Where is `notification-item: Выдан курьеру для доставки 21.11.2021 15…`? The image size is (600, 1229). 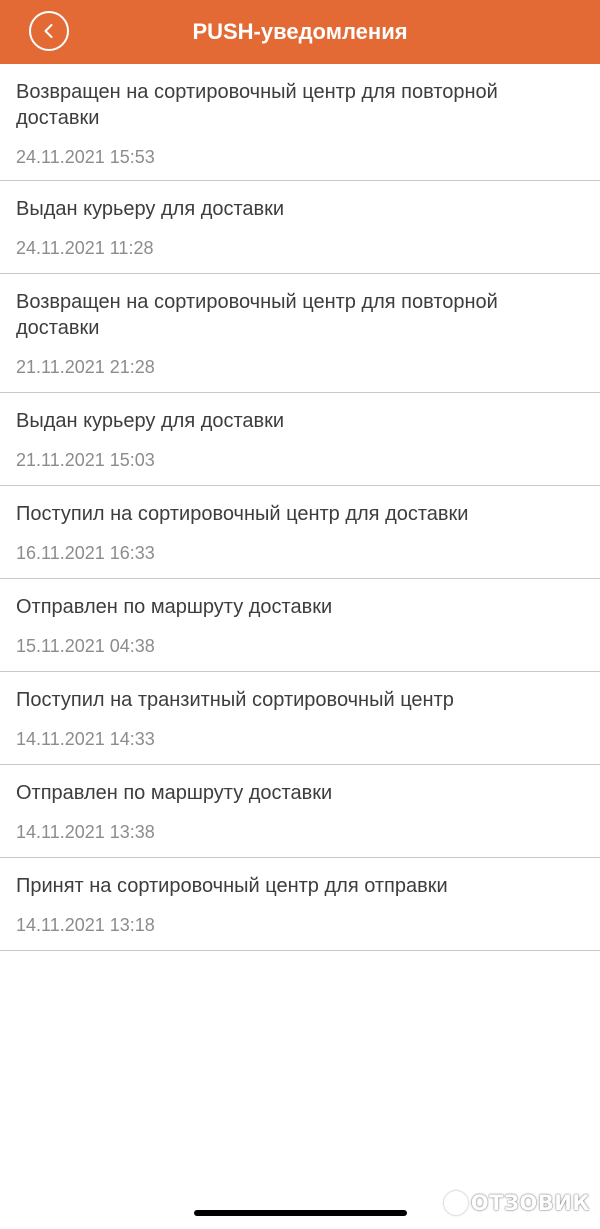 notification-item: Выдан курьеру для доставки 21.11.2021 15… is located at coordinates (300, 439).